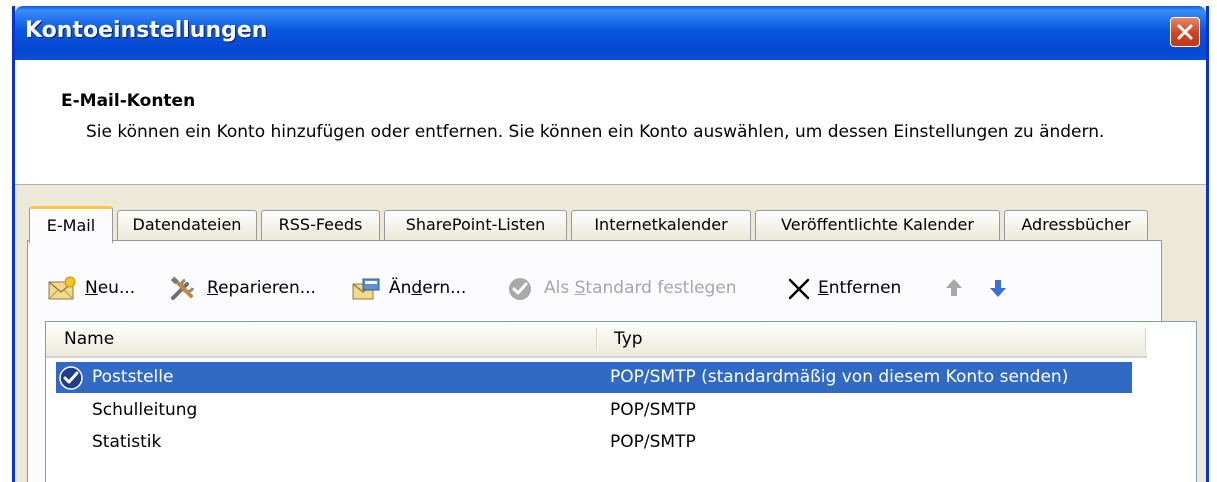  Describe the element at coordinates (71, 378) in the screenshot. I see `default-account-icon` at that location.